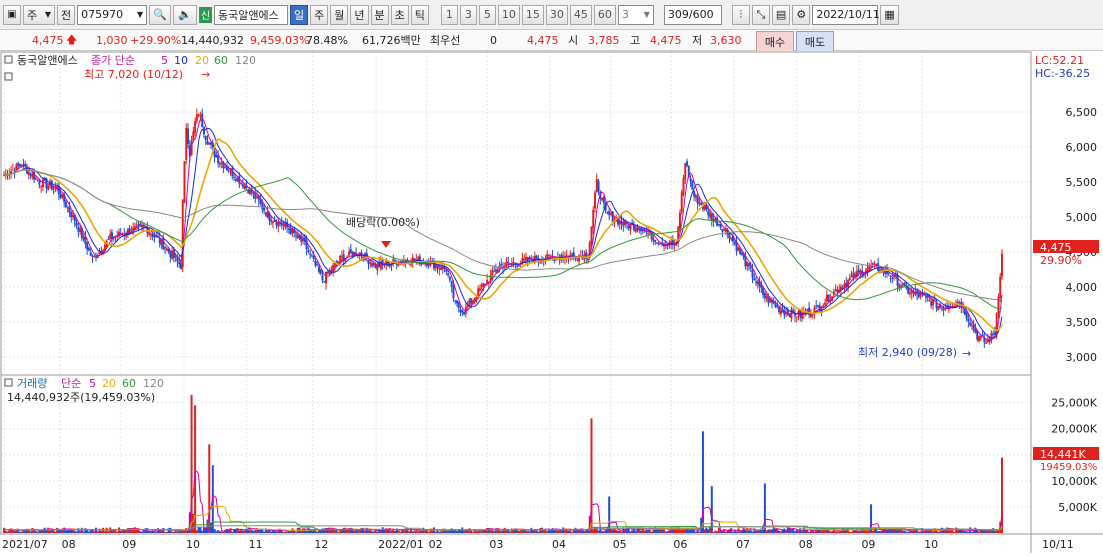 Image resolution: width=1103 pixels, height=556 pixels. What do you see at coordinates (604, 14) in the screenshot?
I see `minute-60: 60` at bounding box center [604, 14].